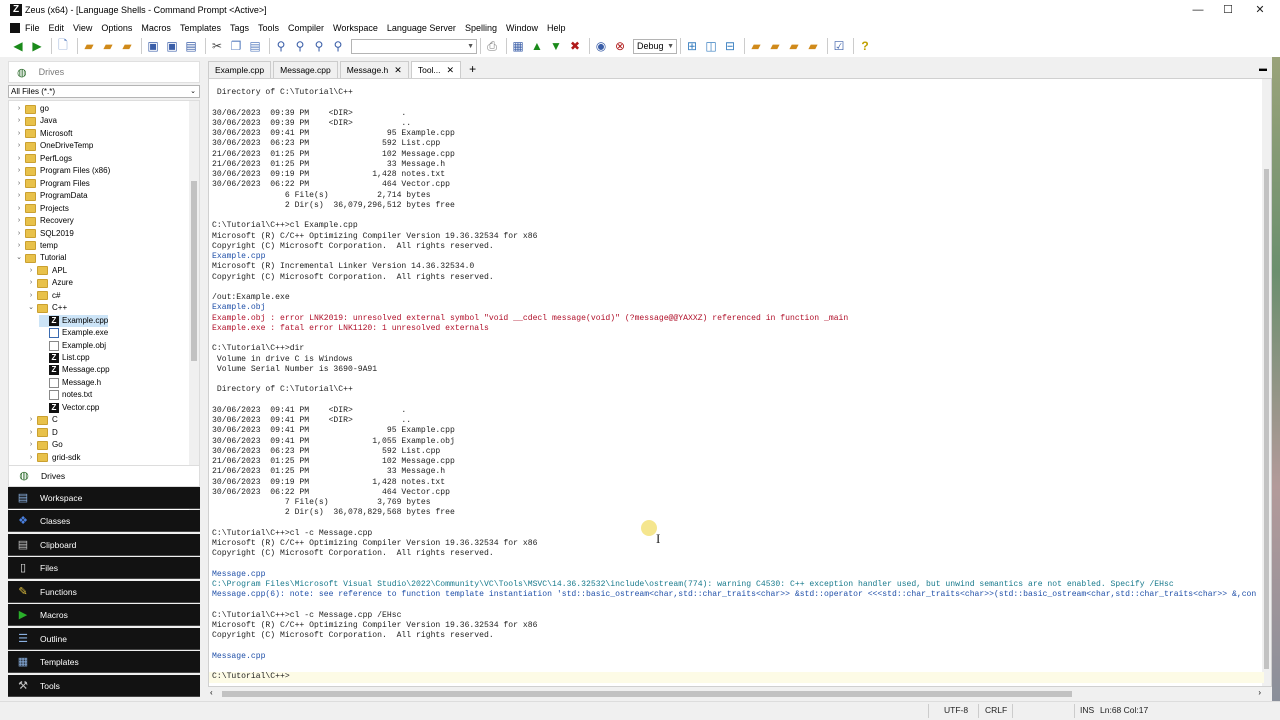 This screenshot has height=720, width=1280. Describe the element at coordinates (104, 476) in the screenshot. I see `panel-drives: ◍ Drives` at that location.